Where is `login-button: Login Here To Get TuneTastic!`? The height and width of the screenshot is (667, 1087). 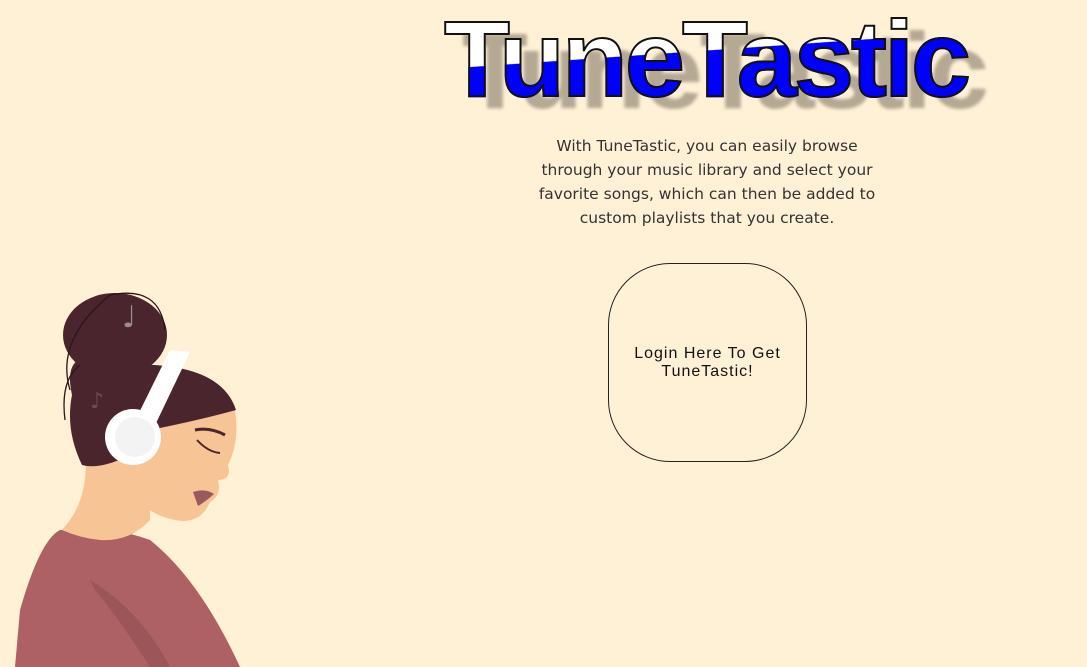 login-button: Login Here To Get TuneTastic! is located at coordinates (707, 362).